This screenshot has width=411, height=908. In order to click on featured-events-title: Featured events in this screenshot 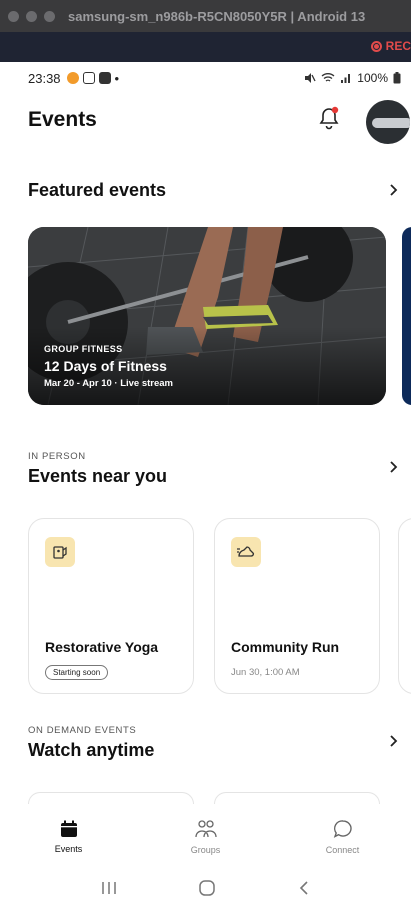, I will do `click(97, 190)`.